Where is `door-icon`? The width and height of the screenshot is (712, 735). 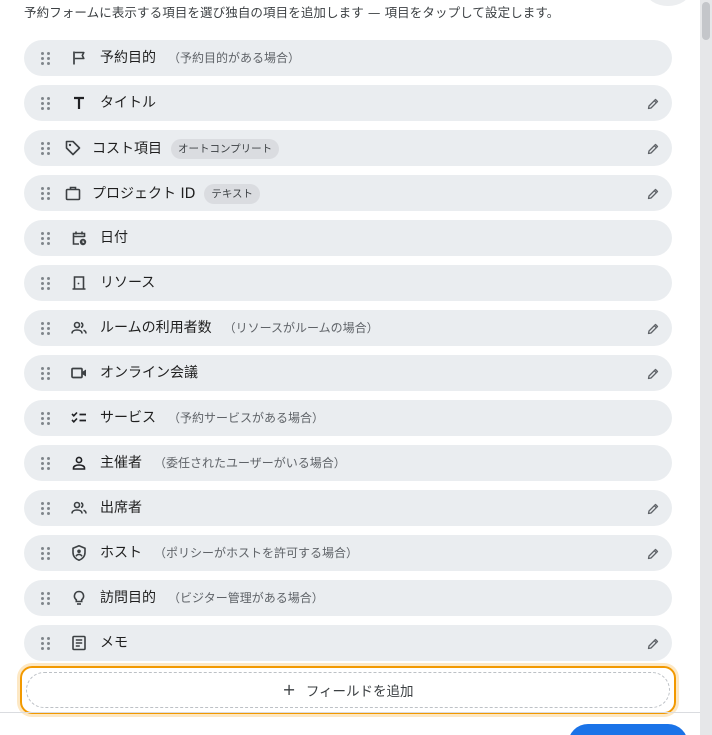
door-icon is located at coordinates (79, 283).